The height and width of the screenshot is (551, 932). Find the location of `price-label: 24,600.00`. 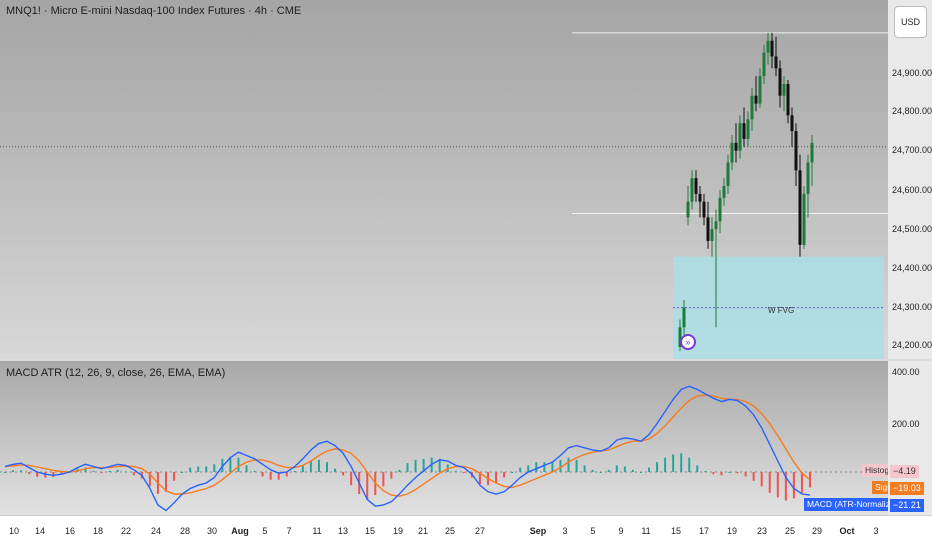

price-label: 24,600.00 is located at coordinates (912, 190).